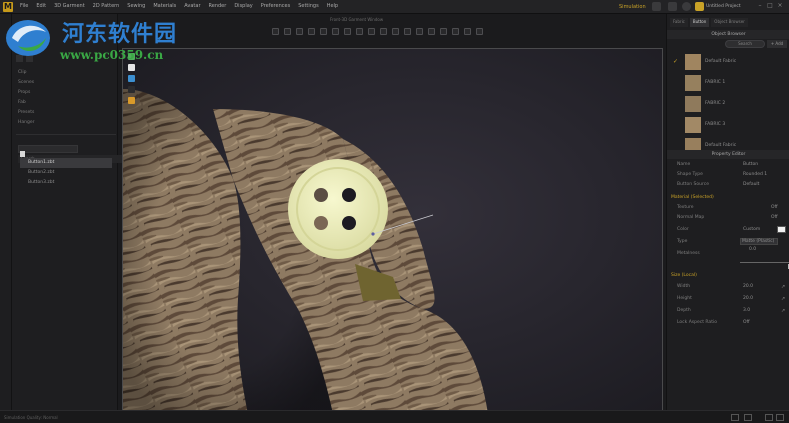 The height and width of the screenshot is (423, 789). I want to click on move-tool-icon, so click(287, 31).